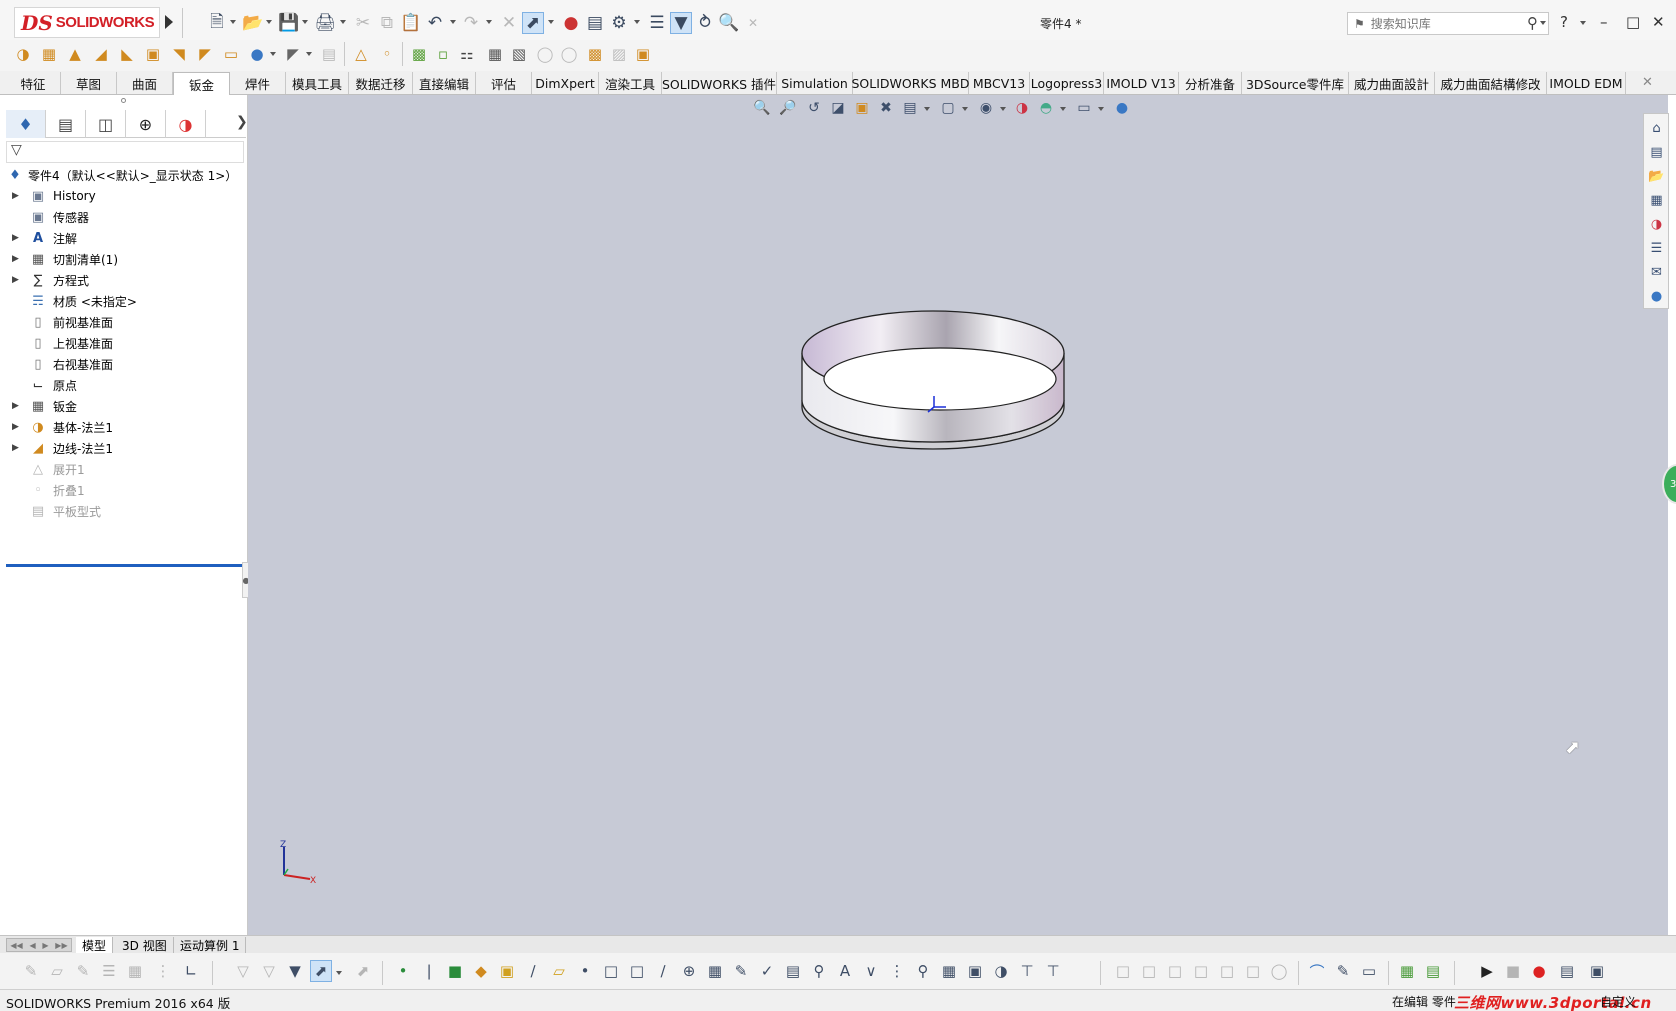 This screenshot has width=1676, height=1011. What do you see at coordinates (124, 490) in the screenshot?
I see `tree-item-fold: ◦ 折叠1` at bounding box center [124, 490].